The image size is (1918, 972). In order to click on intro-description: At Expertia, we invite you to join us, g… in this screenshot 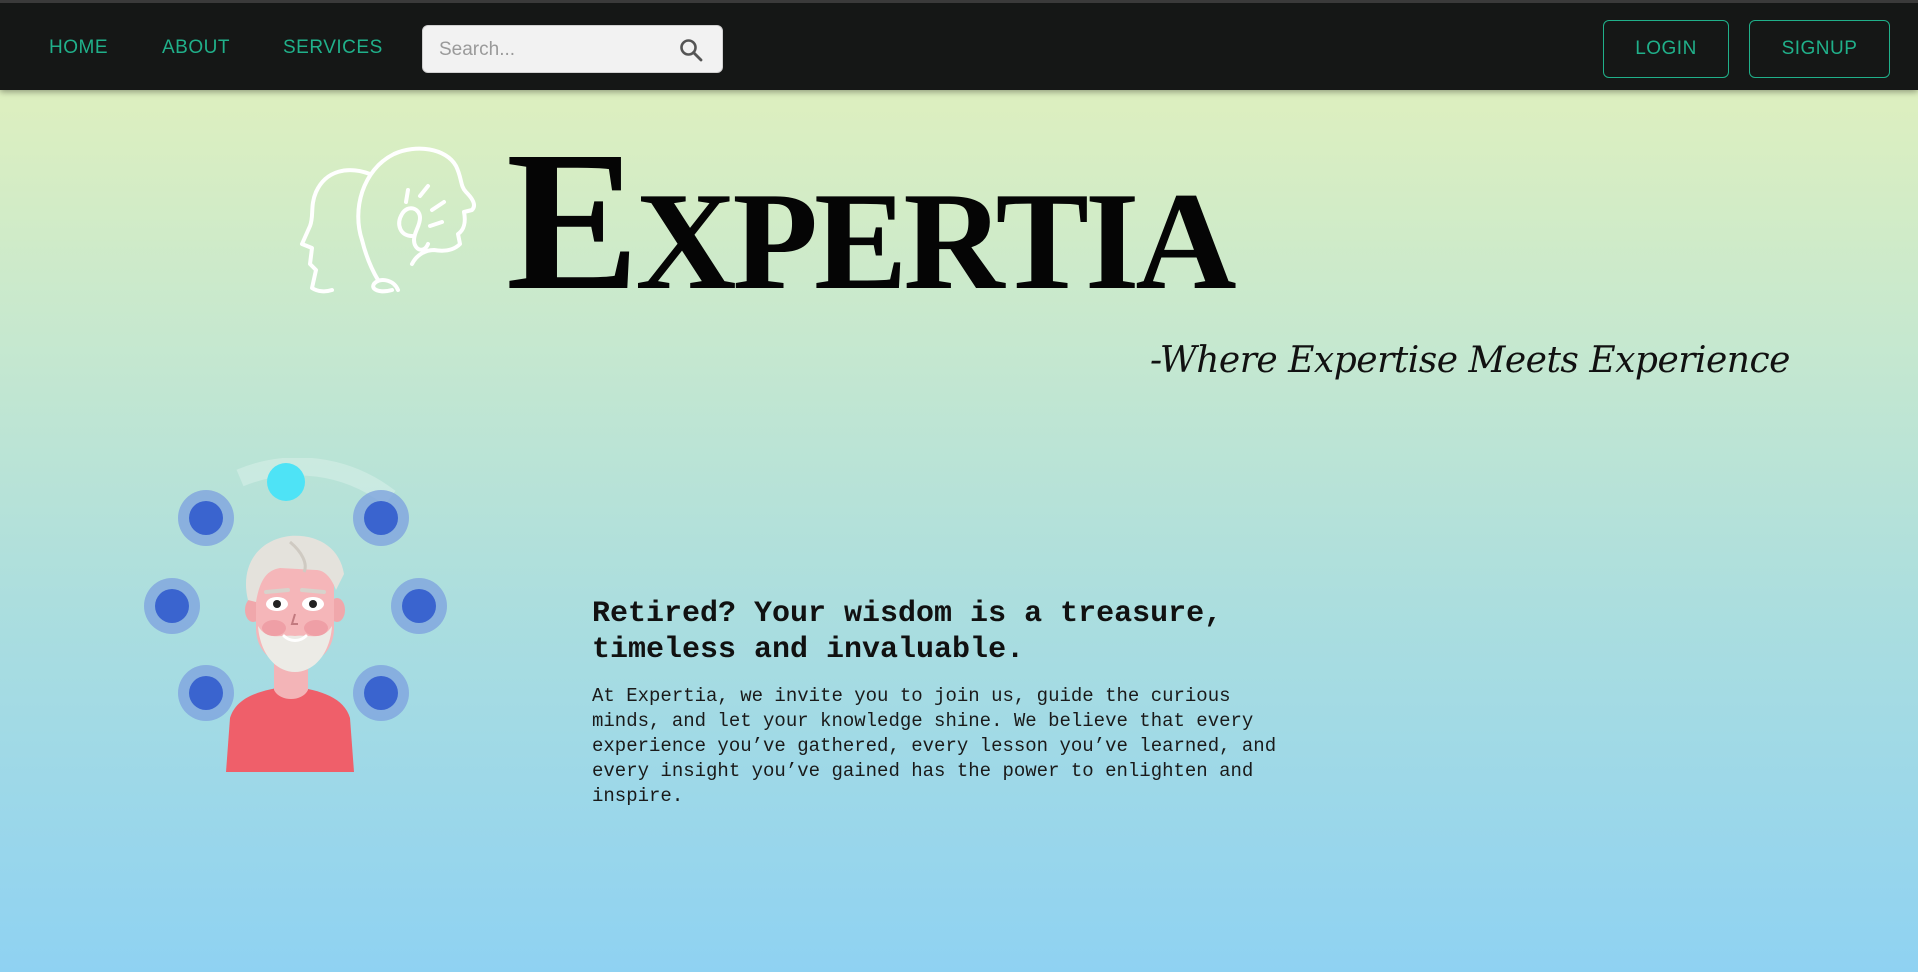, I will do `click(934, 746)`.